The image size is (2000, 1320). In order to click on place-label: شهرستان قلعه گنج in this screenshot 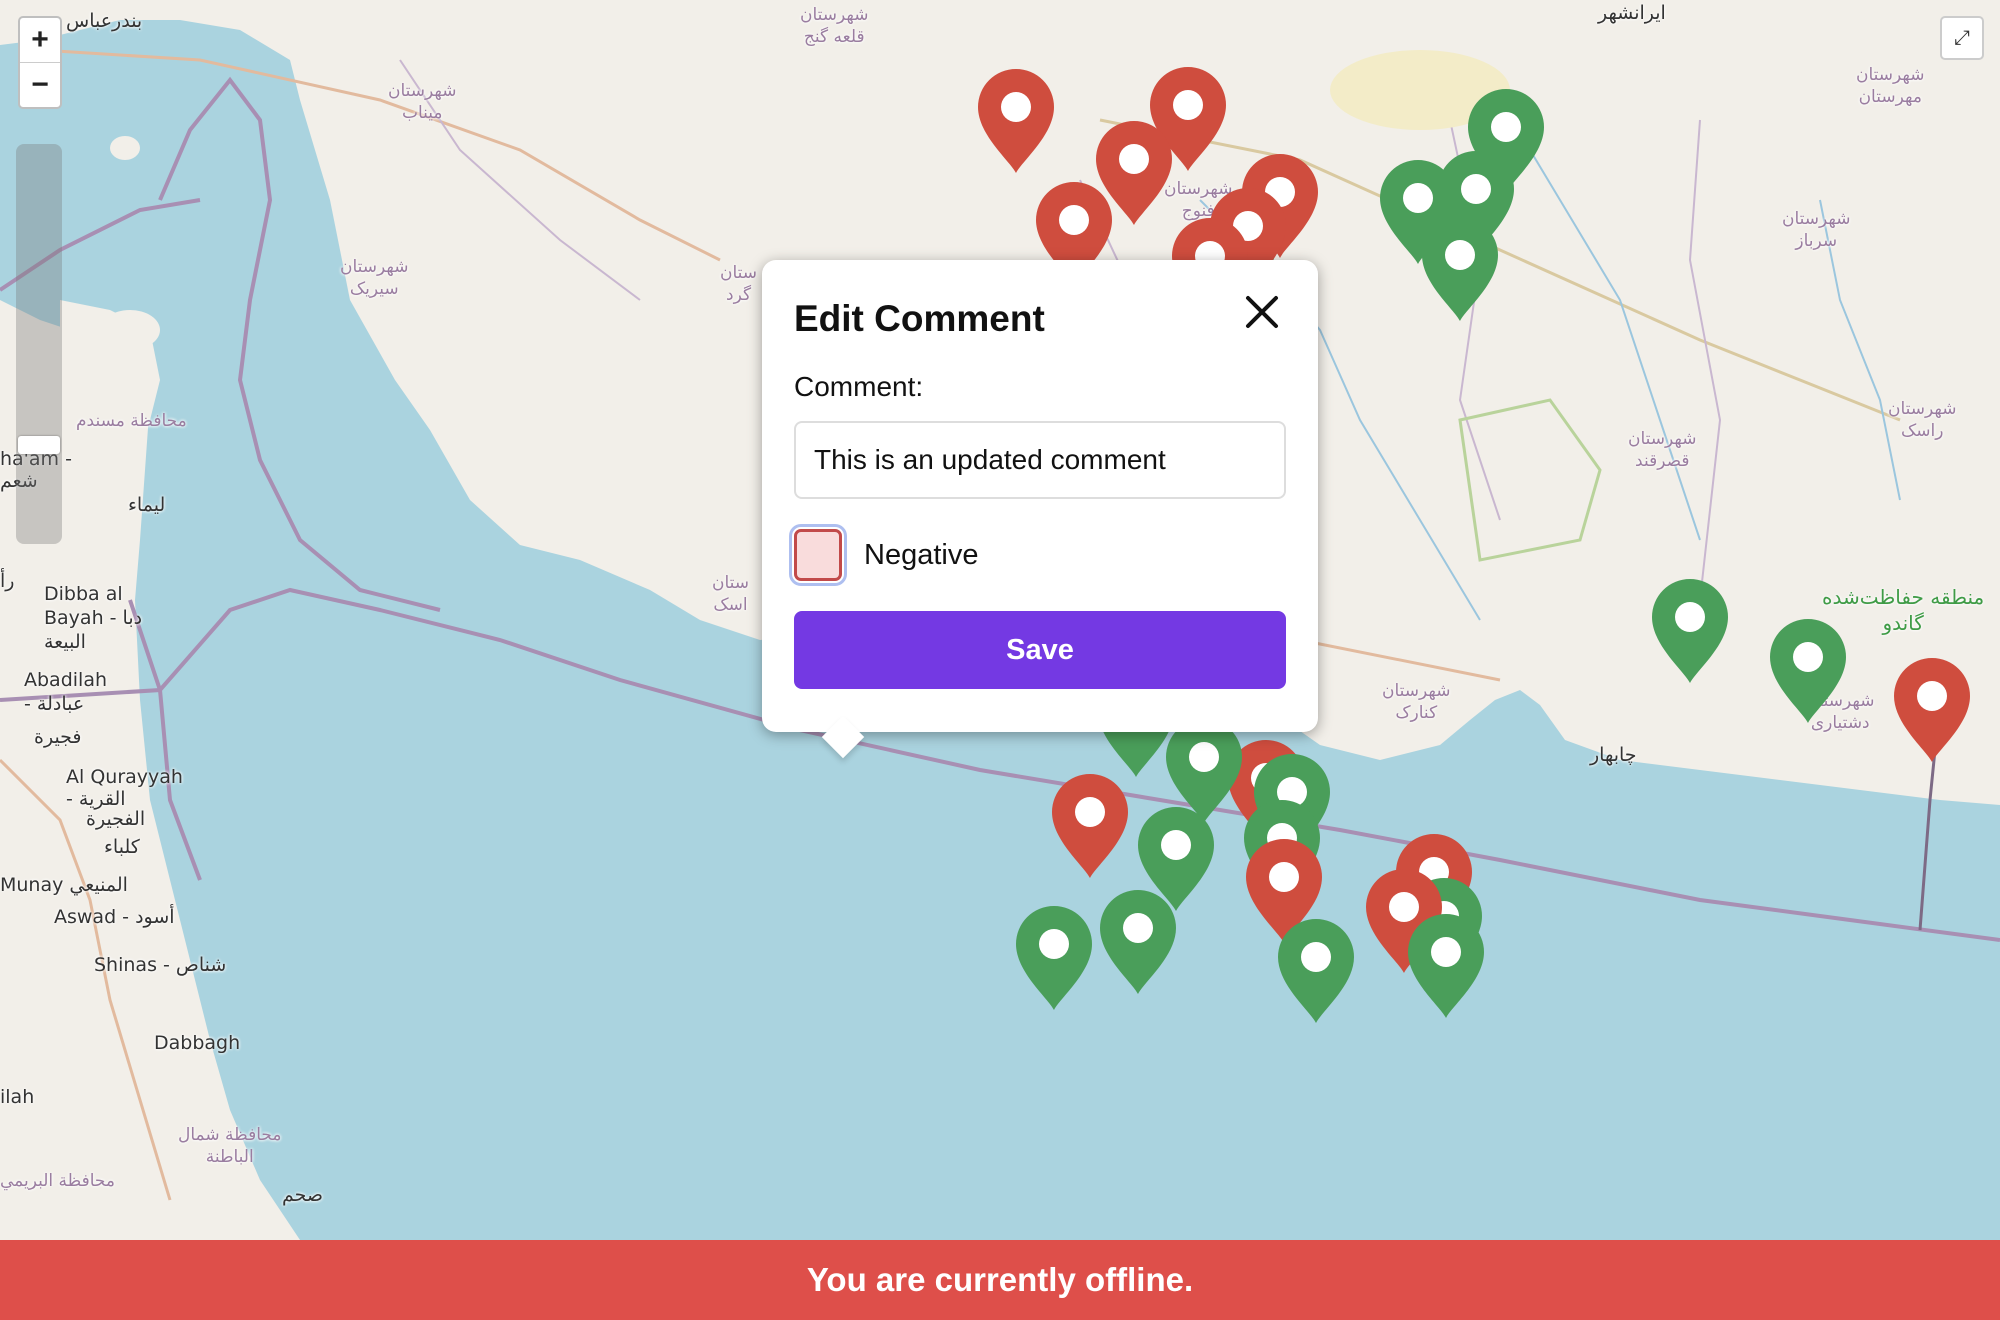, I will do `click(834, 26)`.